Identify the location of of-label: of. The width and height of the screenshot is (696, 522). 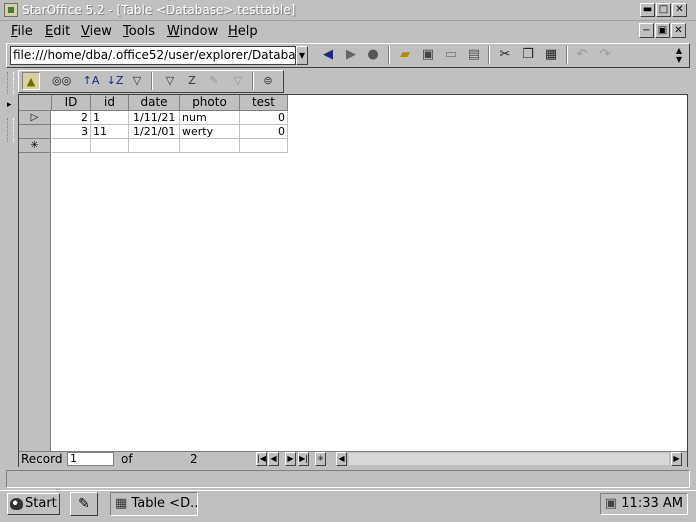
(127, 459).